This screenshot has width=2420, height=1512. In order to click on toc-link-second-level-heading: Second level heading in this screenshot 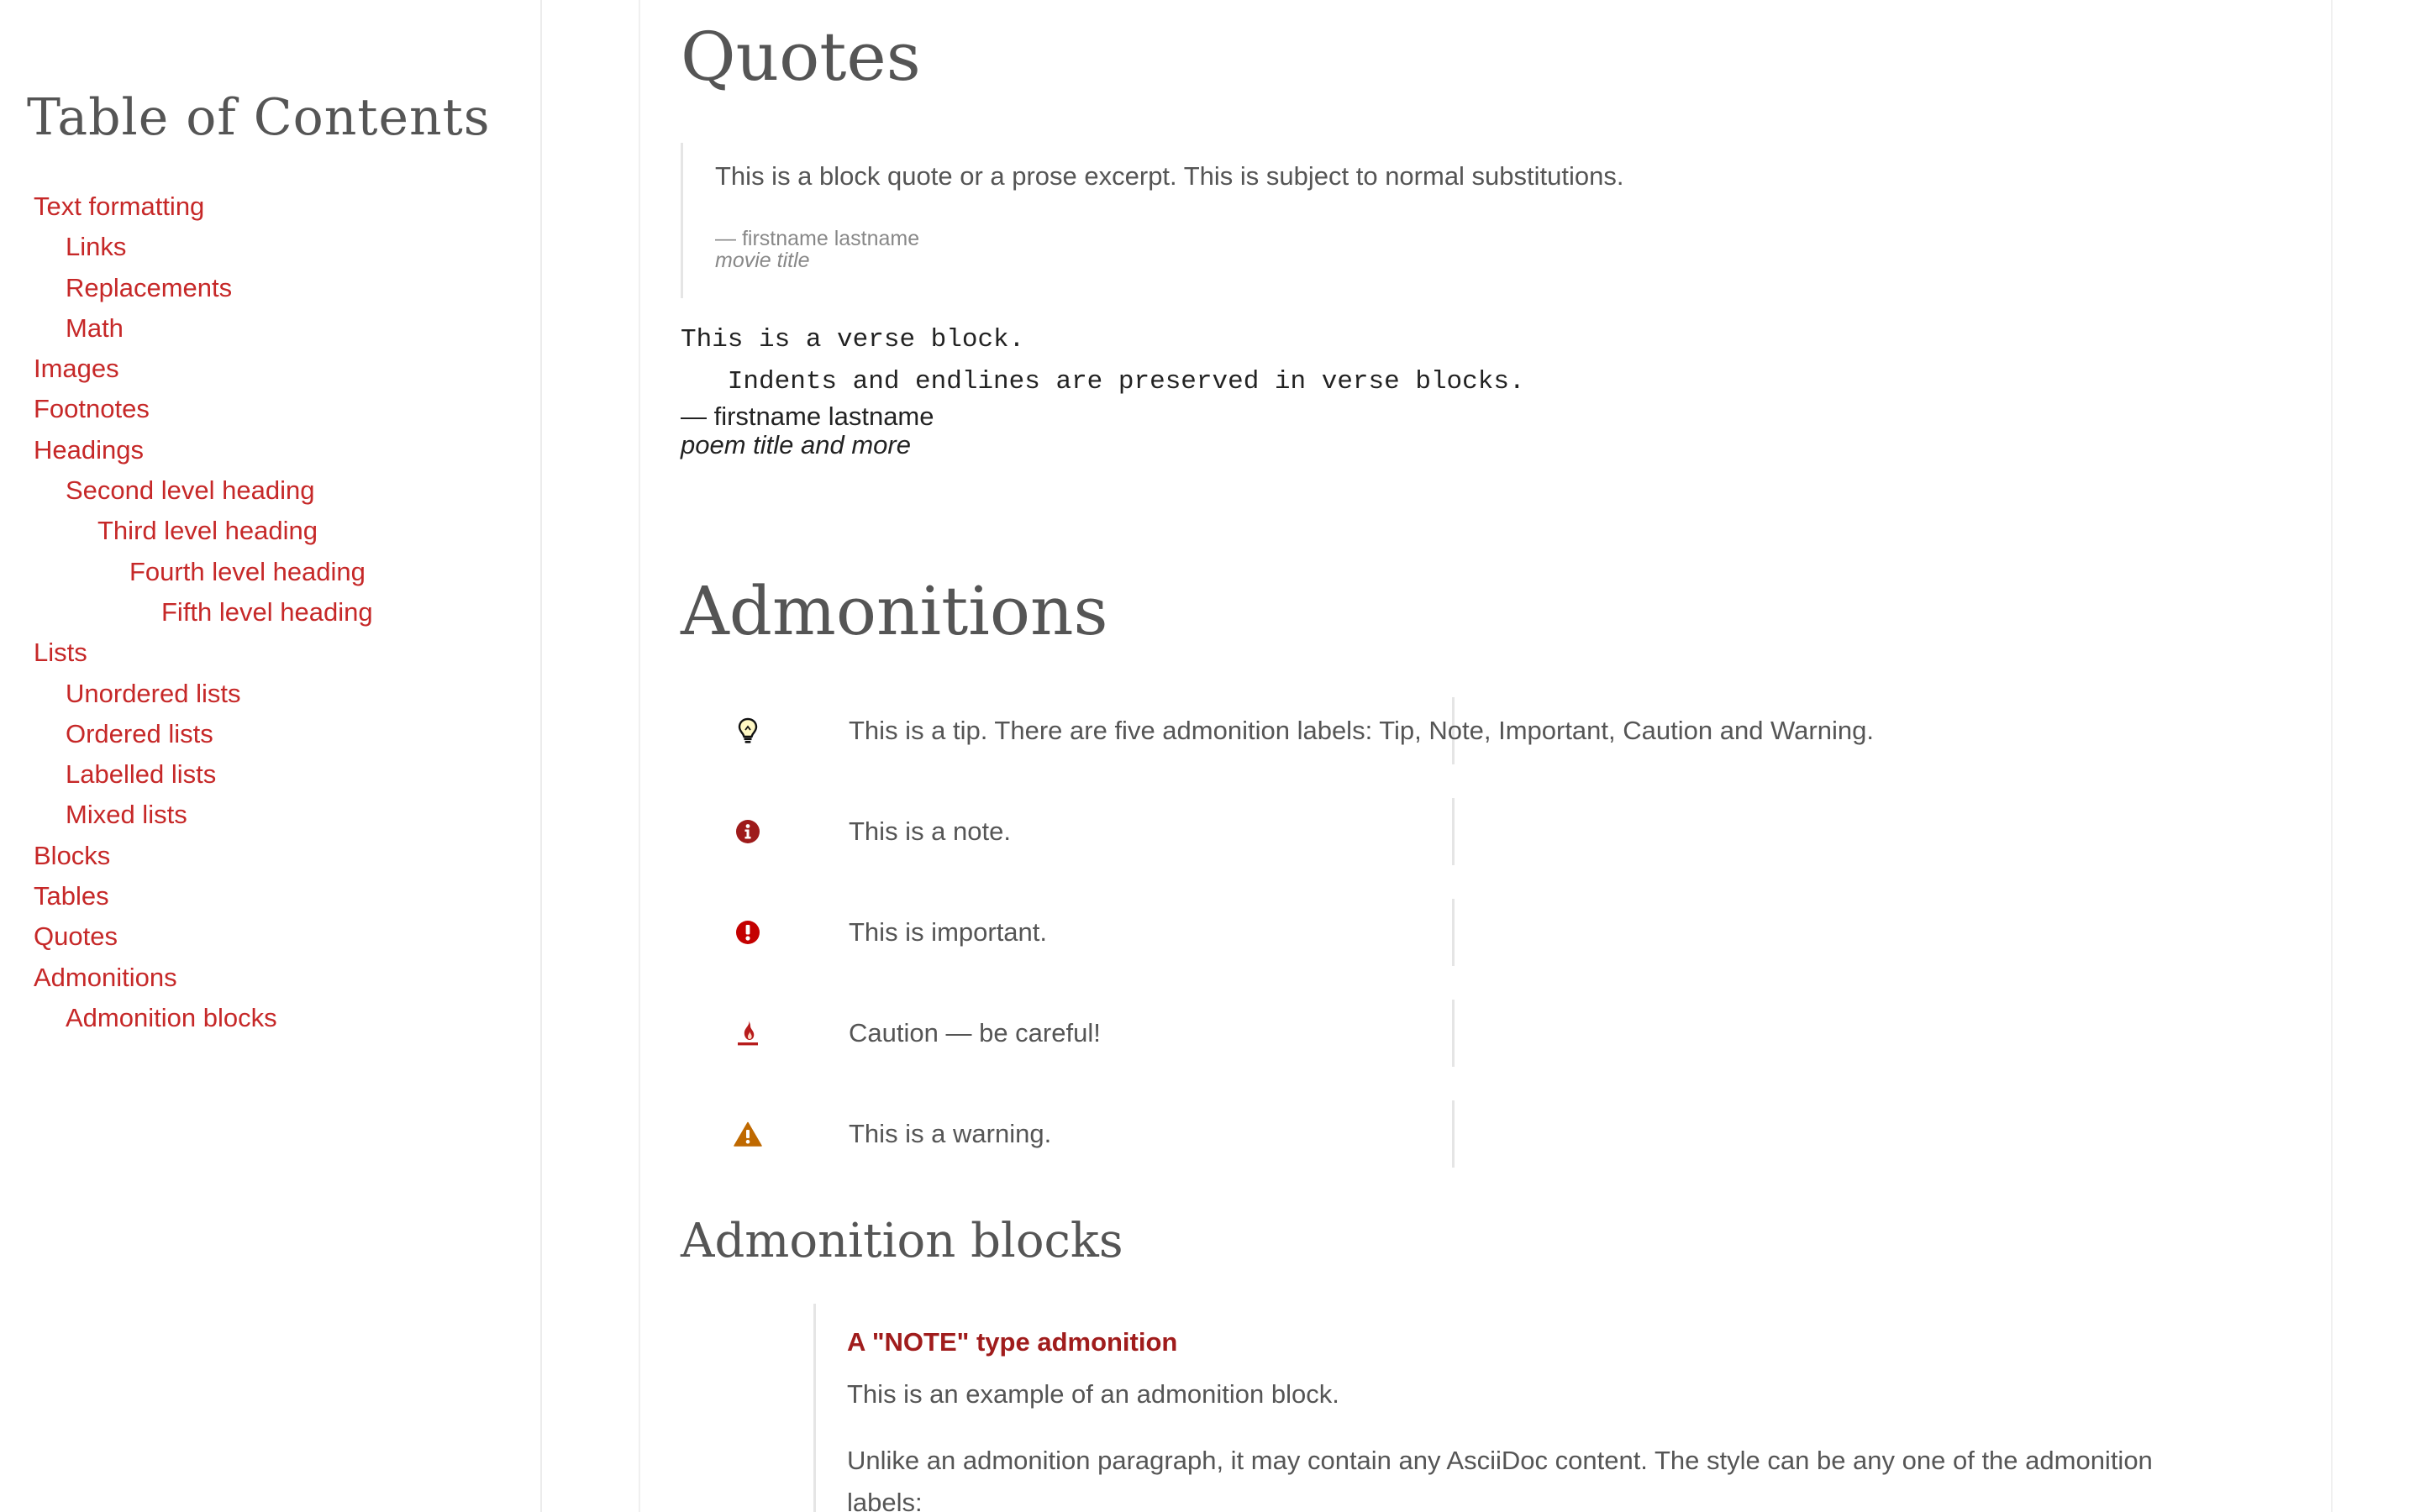, I will do `click(219, 490)`.